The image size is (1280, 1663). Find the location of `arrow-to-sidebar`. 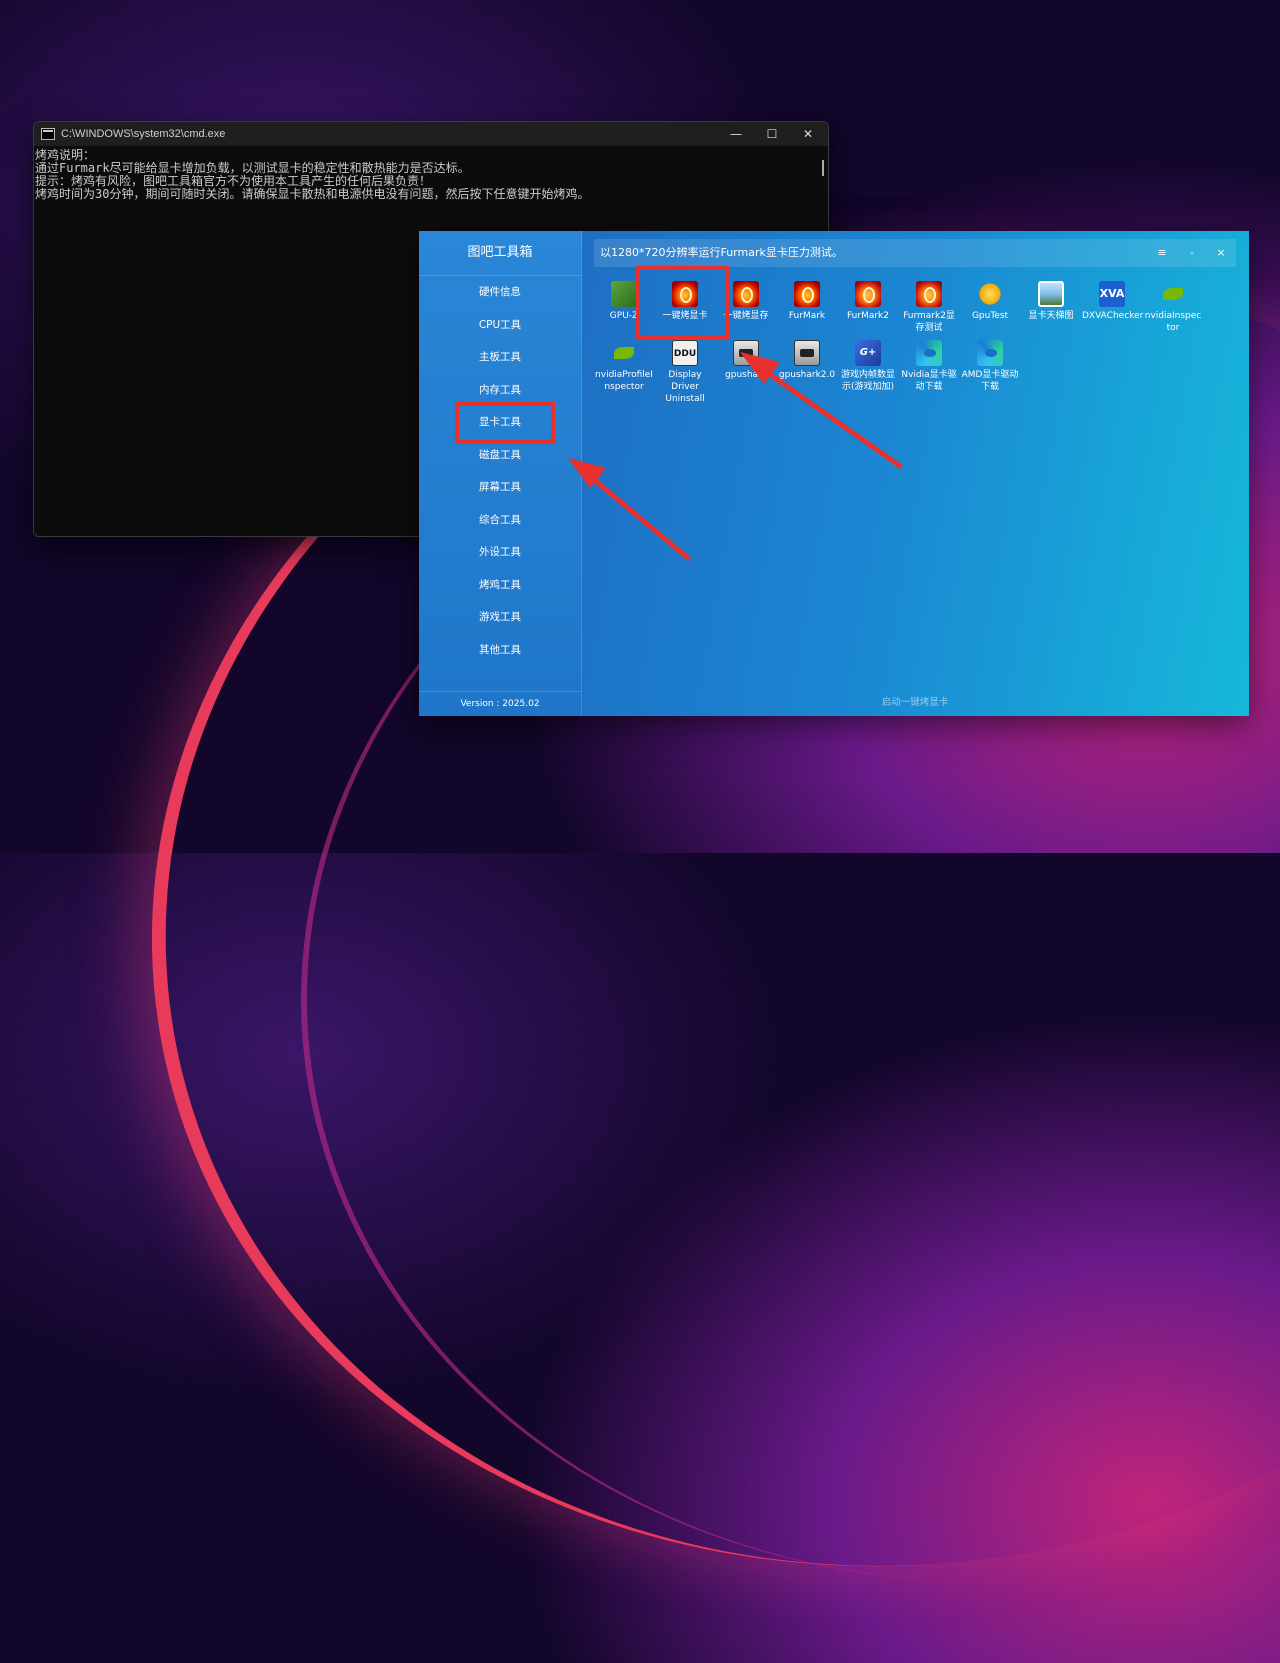

arrow-to-sidebar is located at coordinates (629, 509).